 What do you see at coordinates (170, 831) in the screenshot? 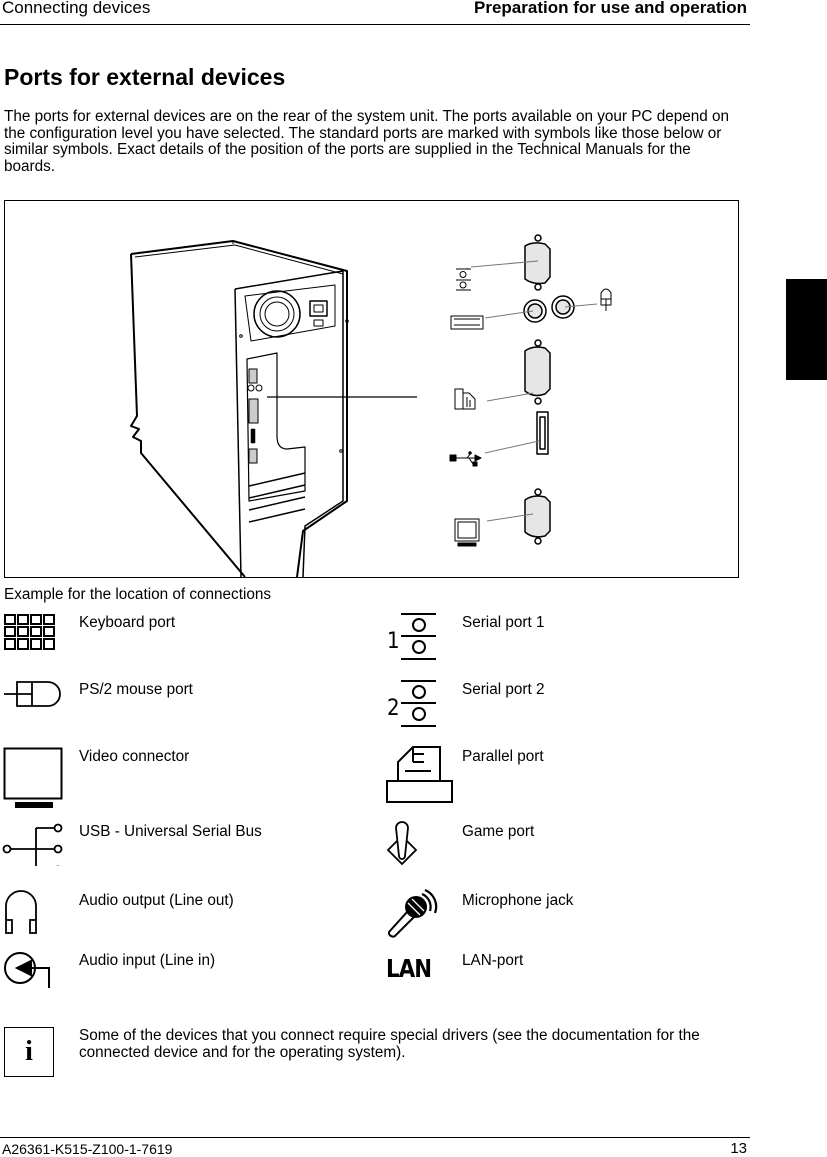
I see `legend-label: USB - Universal Serial Bus` at bounding box center [170, 831].